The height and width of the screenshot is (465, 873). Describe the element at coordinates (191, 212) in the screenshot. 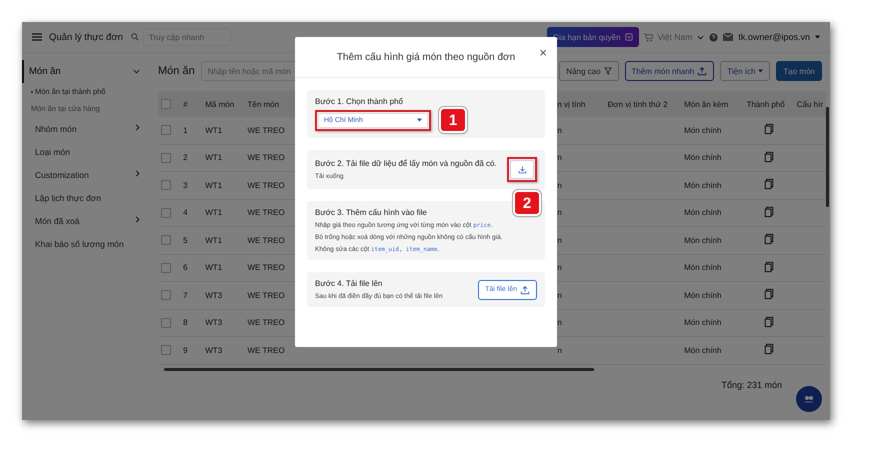

I see `table-cell: 4` at that location.